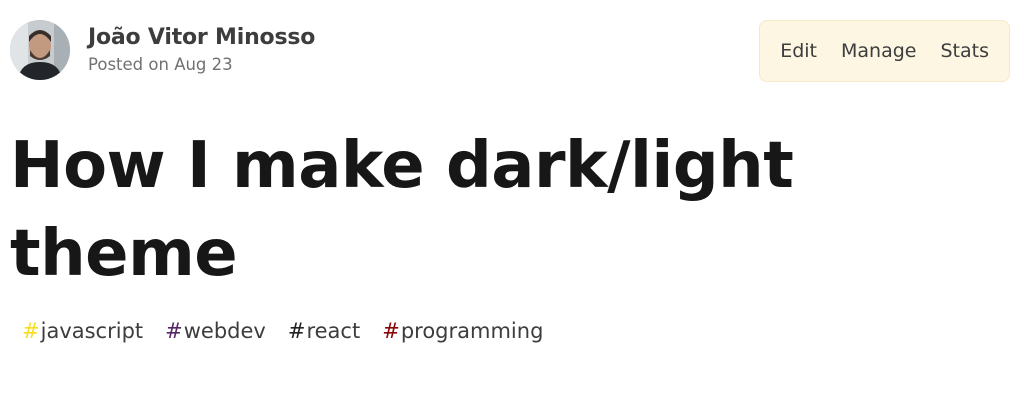 The height and width of the screenshot is (402, 1032). I want to click on tag-webdev: #webdev, so click(215, 331).